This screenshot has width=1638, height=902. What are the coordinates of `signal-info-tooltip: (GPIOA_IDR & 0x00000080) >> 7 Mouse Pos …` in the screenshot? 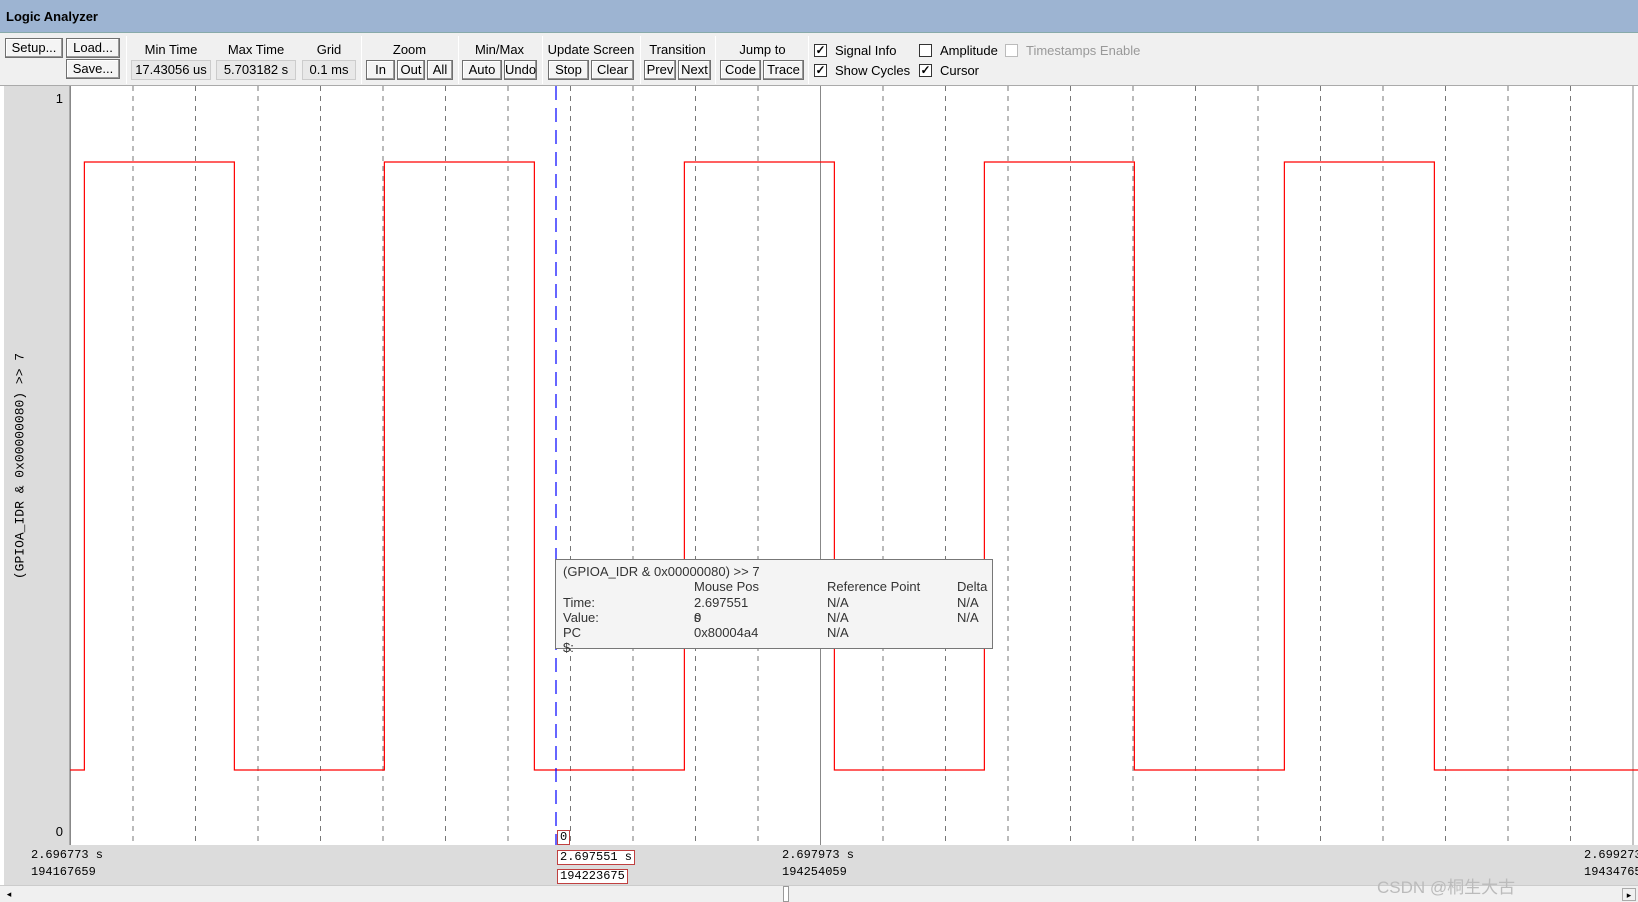 It's located at (774, 607).